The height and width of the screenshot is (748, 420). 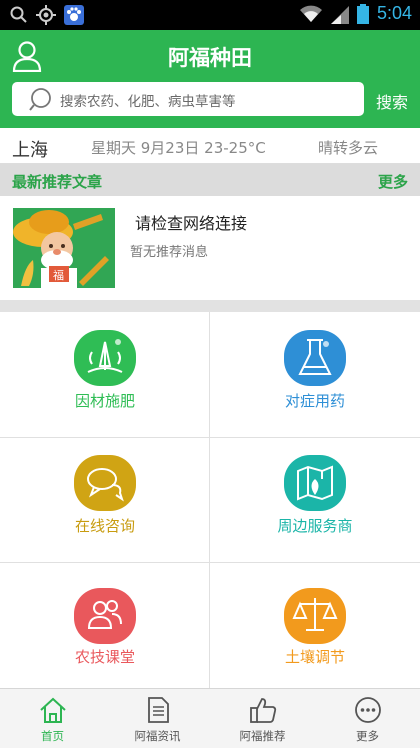 I want to click on more-link: 更多, so click(x=393, y=181).